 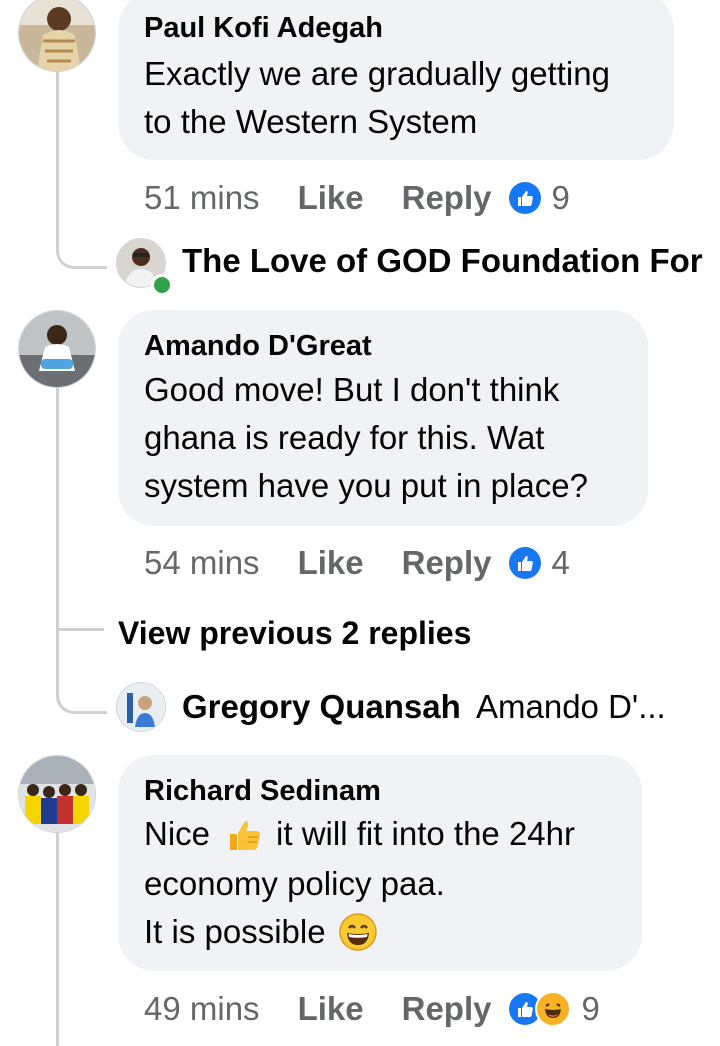 I want to click on view-previous-replies-link: View previous 2 replies, so click(x=294, y=633).